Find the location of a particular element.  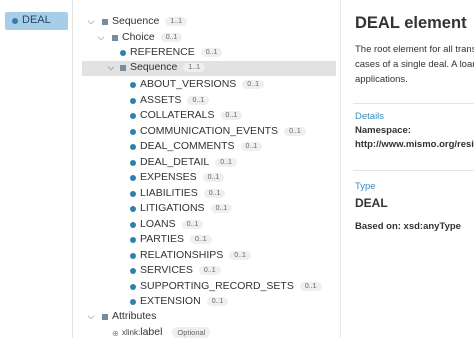

type-value: DEAL is located at coordinates (371, 203).